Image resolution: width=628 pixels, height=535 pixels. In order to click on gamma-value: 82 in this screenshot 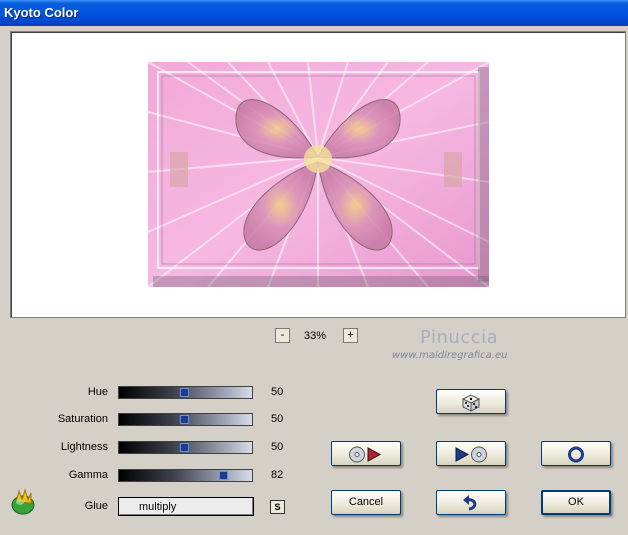, I will do `click(277, 475)`.